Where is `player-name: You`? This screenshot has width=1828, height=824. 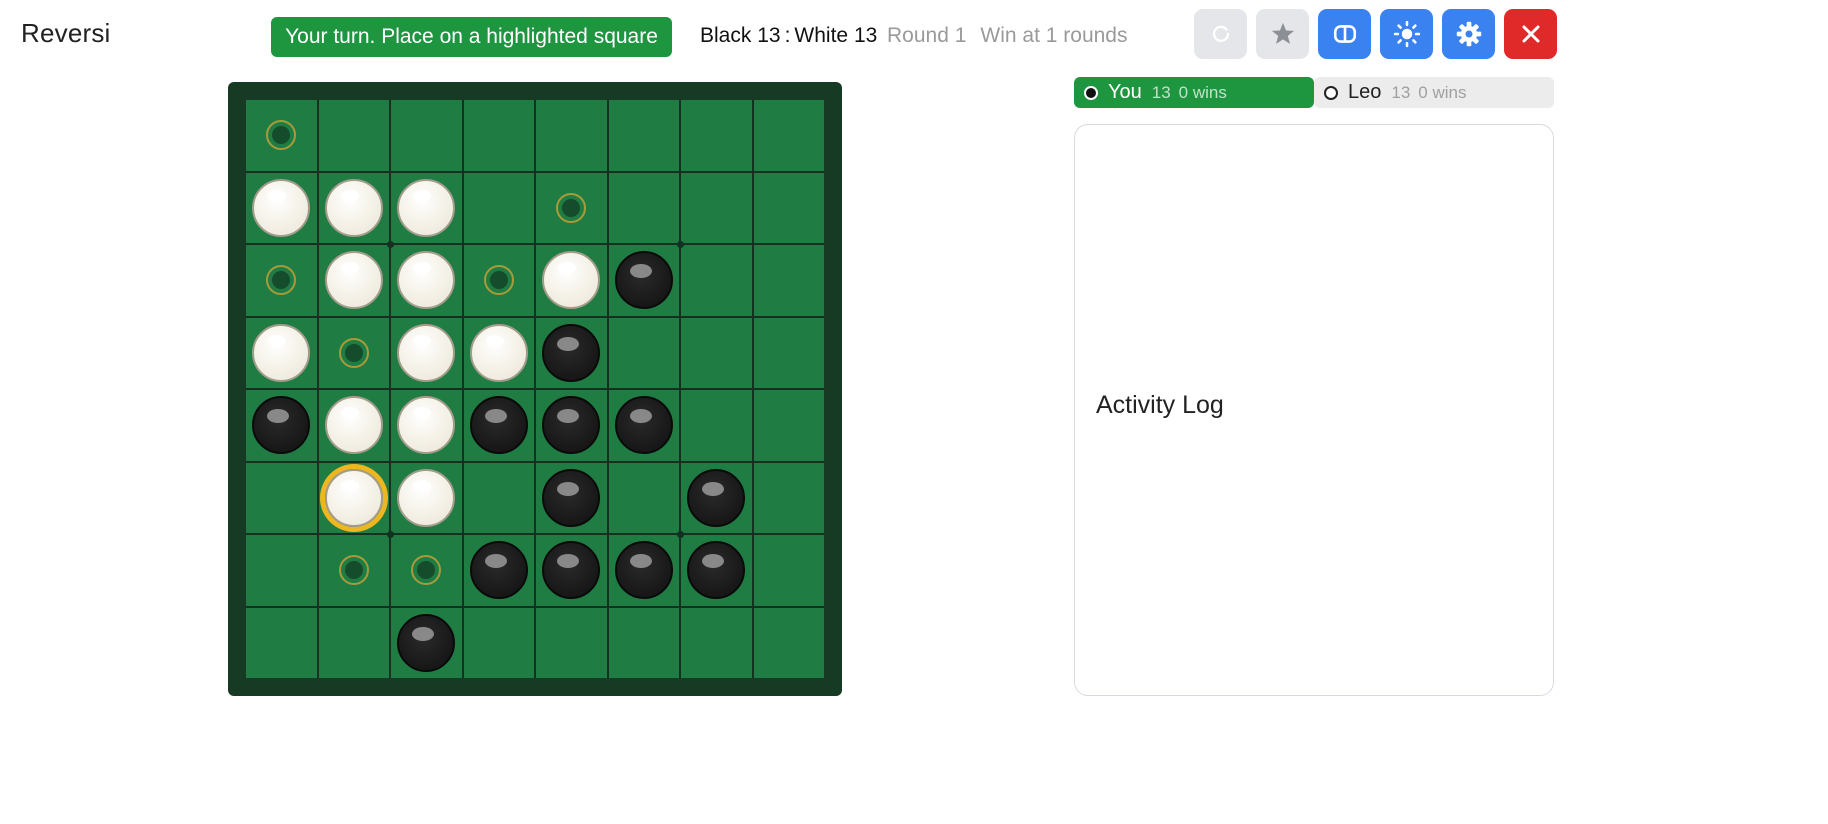 player-name: You is located at coordinates (1125, 92).